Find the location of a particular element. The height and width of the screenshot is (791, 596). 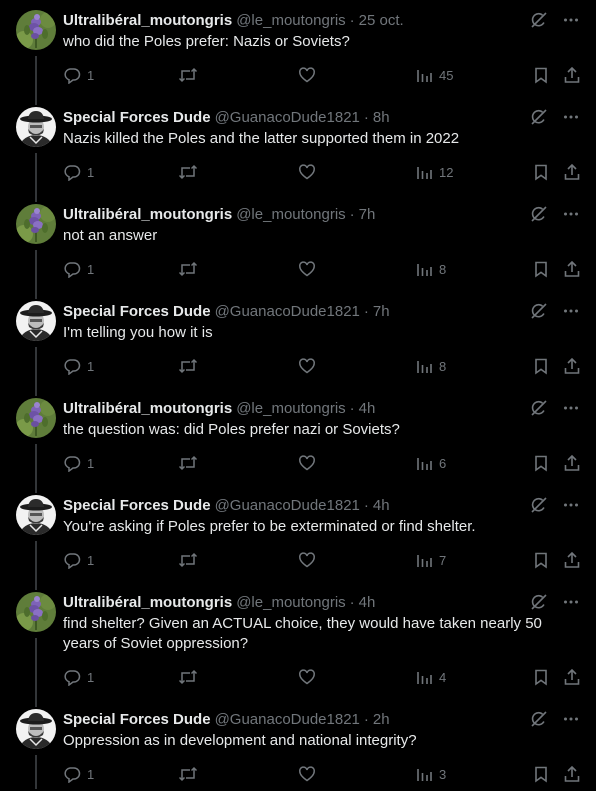

timestamp: 25 oct. is located at coordinates (381, 20).